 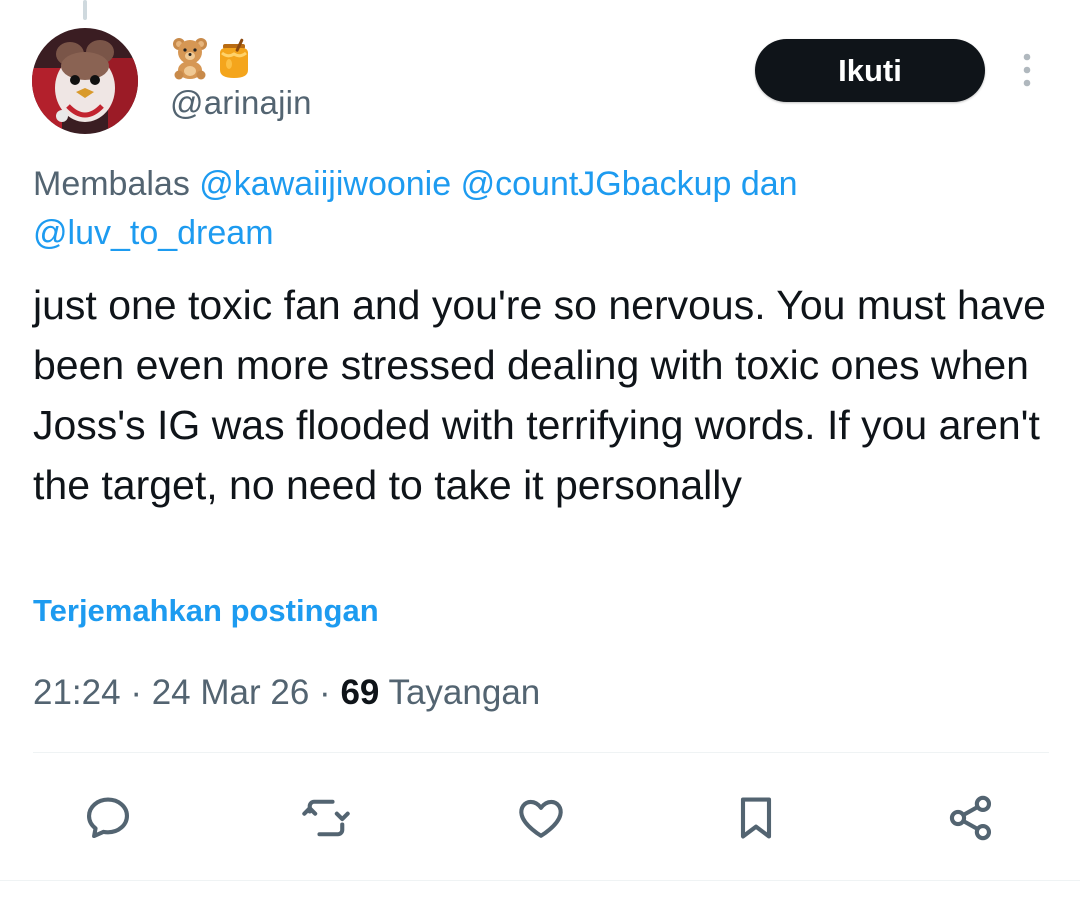 What do you see at coordinates (596, 184) in the screenshot?
I see `mention-link: @countJGbackup` at bounding box center [596, 184].